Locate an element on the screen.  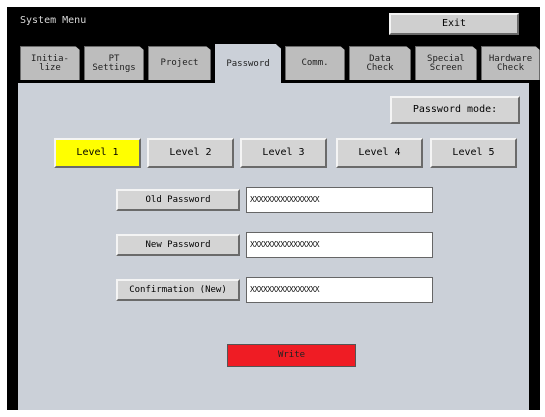
tab-initialize: Initia- lize is located at coordinates (50, 63).